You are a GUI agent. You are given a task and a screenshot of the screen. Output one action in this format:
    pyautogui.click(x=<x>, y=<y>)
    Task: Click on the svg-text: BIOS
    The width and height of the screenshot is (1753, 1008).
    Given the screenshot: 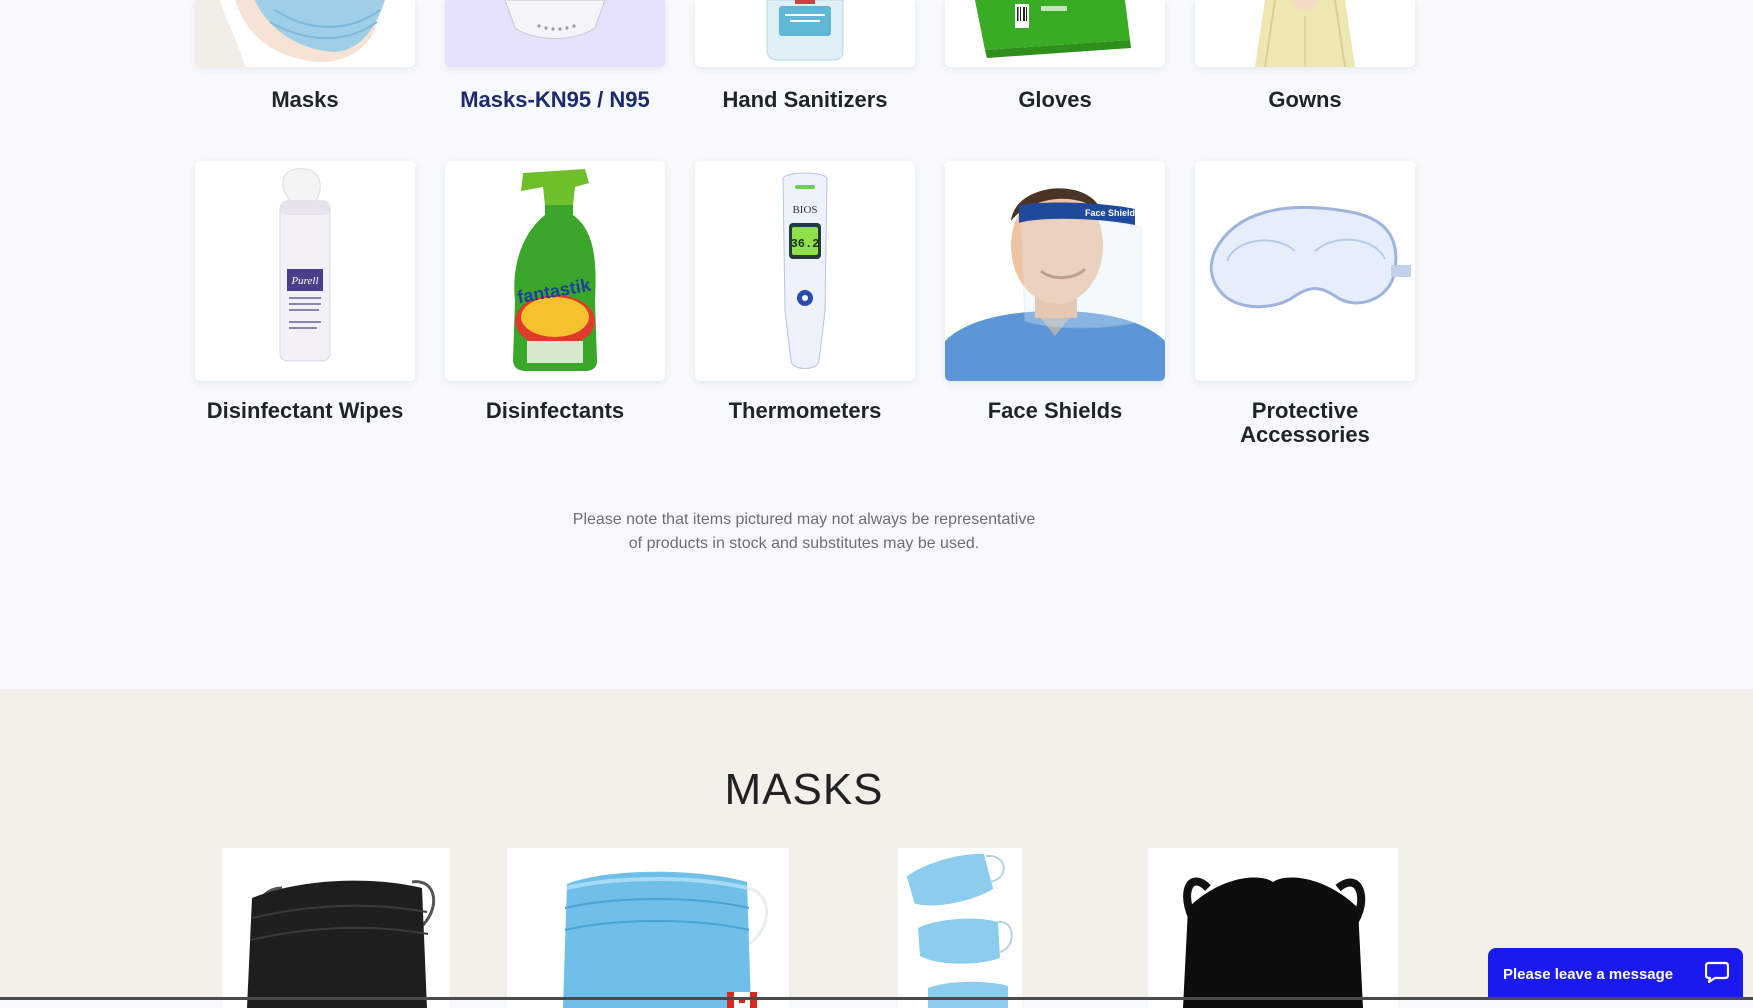 What is the action you would take?
    pyautogui.click(x=804, y=210)
    